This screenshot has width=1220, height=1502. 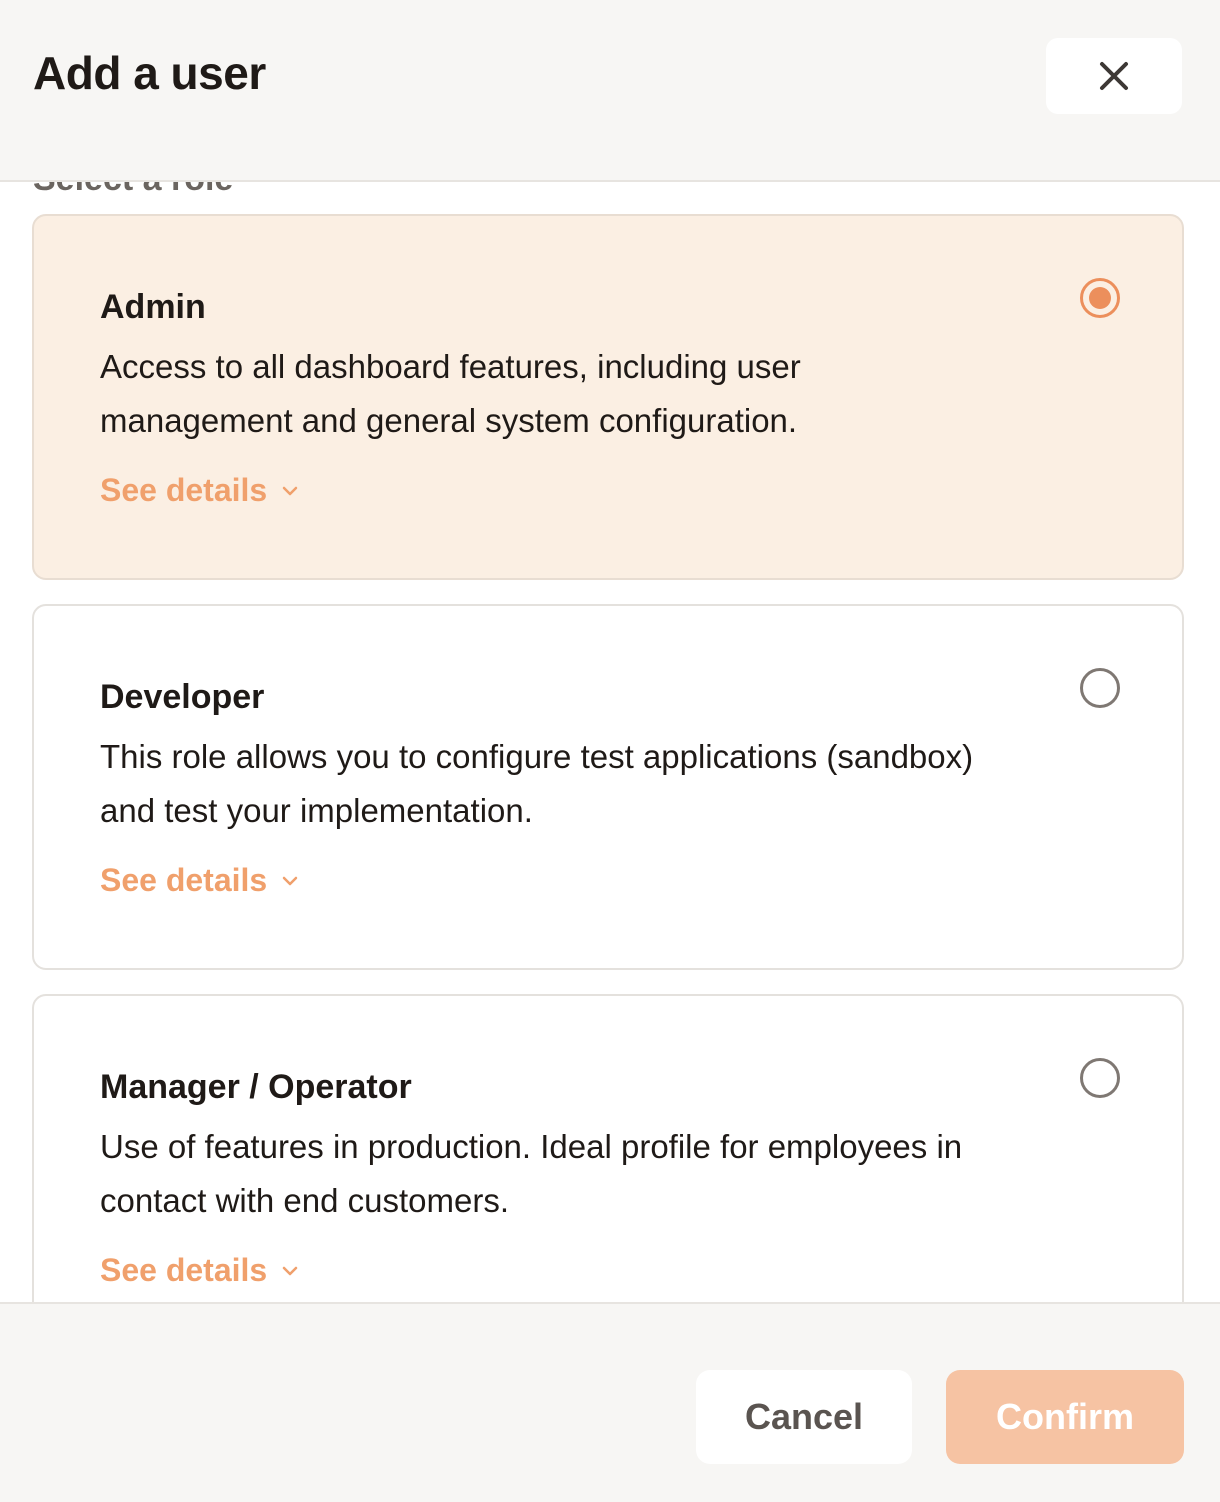 What do you see at coordinates (610, 1402) in the screenshot?
I see `modal-footer: Cancel Confirm` at bounding box center [610, 1402].